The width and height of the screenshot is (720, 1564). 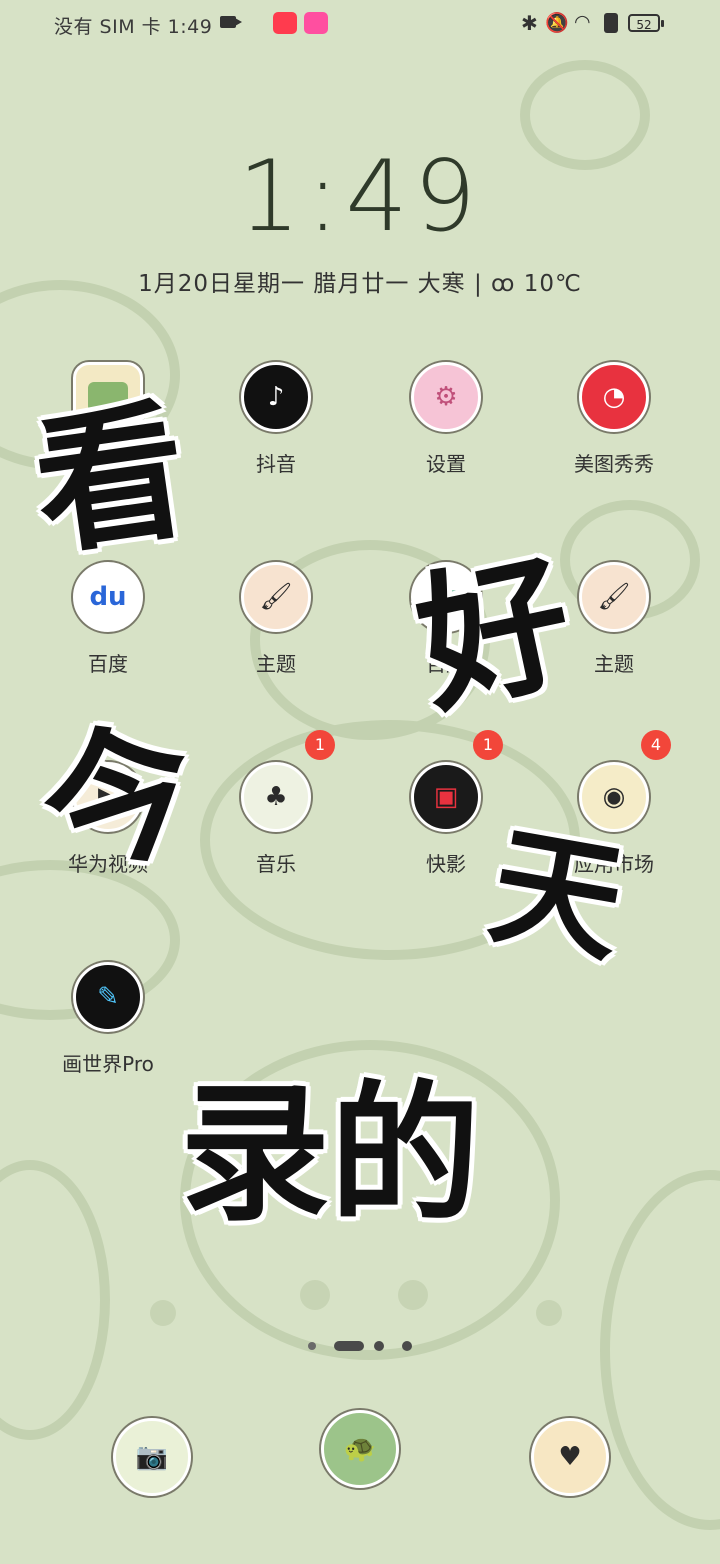 What do you see at coordinates (611, 23) in the screenshot?
I see `lock-icon` at bounding box center [611, 23].